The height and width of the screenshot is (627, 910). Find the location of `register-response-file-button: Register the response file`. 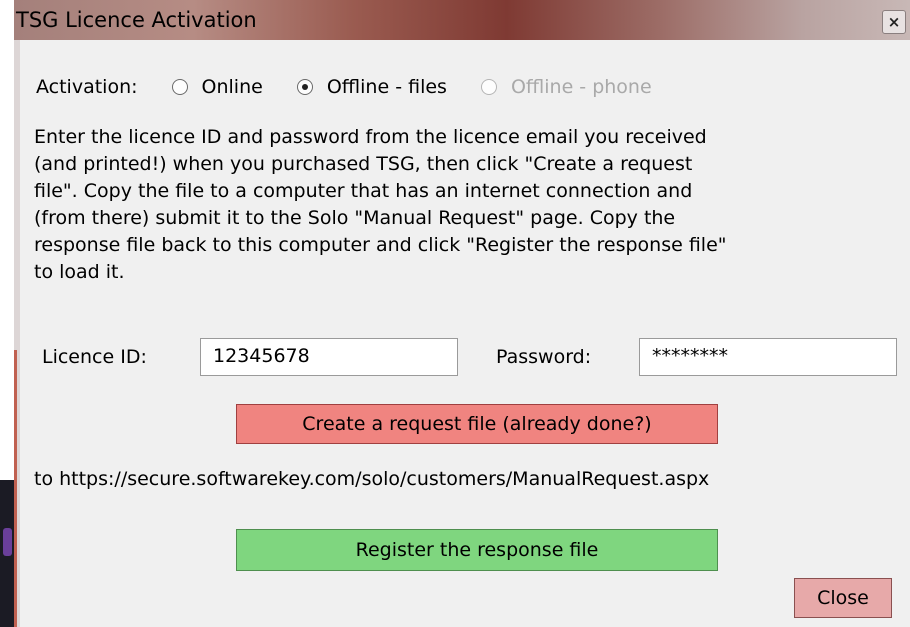

register-response-file-button: Register the response file is located at coordinates (477, 550).